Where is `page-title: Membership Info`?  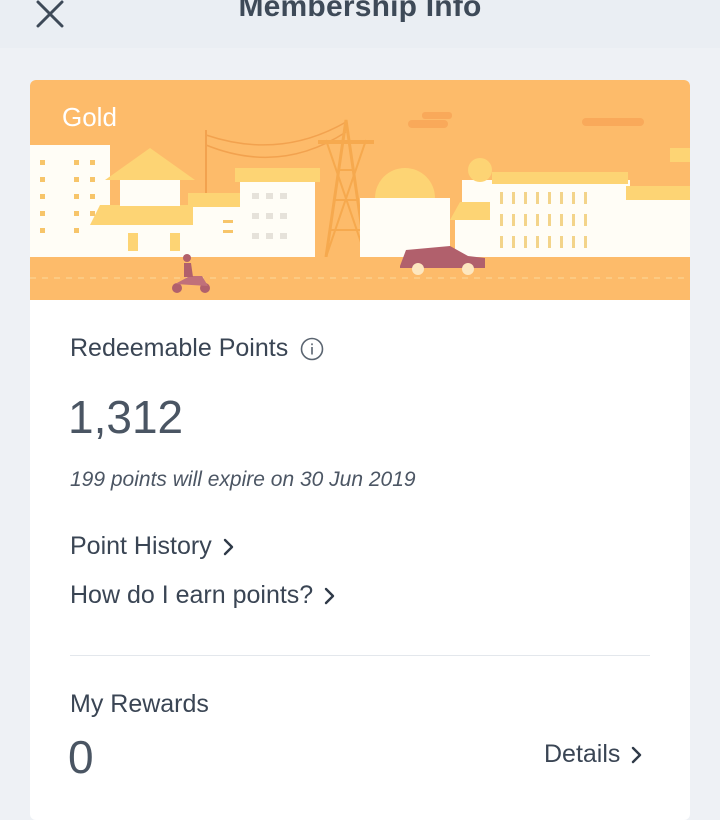 page-title: Membership Info is located at coordinates (360, 11).